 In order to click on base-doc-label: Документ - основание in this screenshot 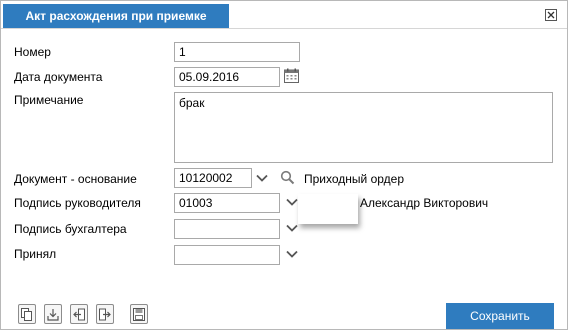, I will do `click(75, 179)`.